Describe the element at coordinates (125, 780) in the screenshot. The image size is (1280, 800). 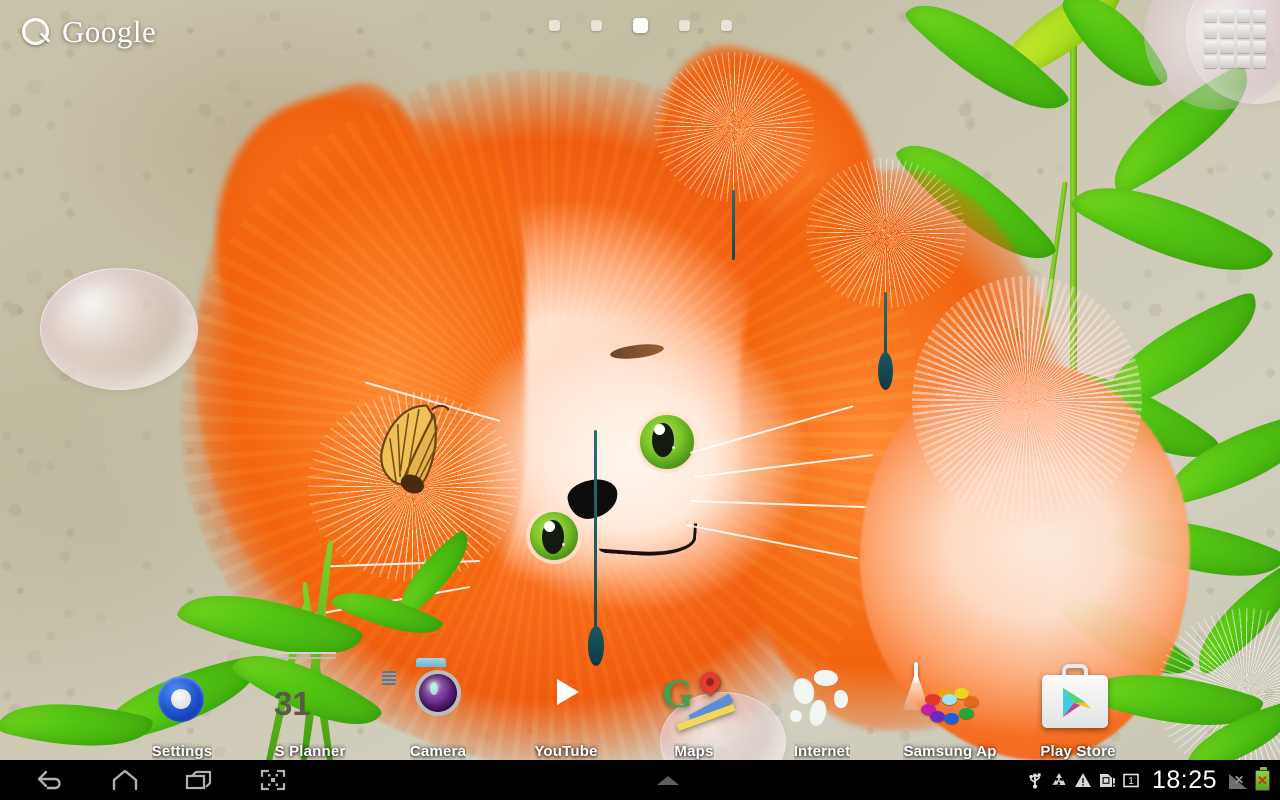
I see `home-icon` at that location.